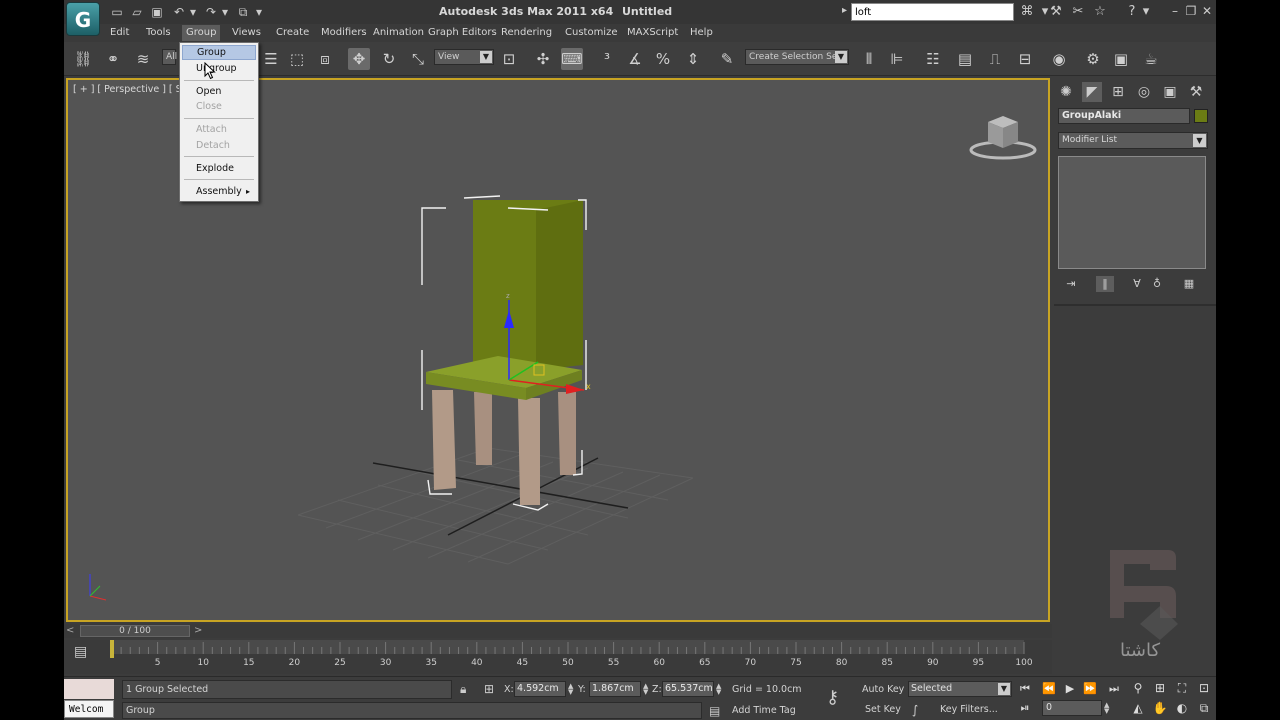 The width and height of the screenshot is (1280, 720). What do you see at coordinates (219, 106) in the screenshot?
I see `group-menu-close: Close` at bounding box center [219, 106].